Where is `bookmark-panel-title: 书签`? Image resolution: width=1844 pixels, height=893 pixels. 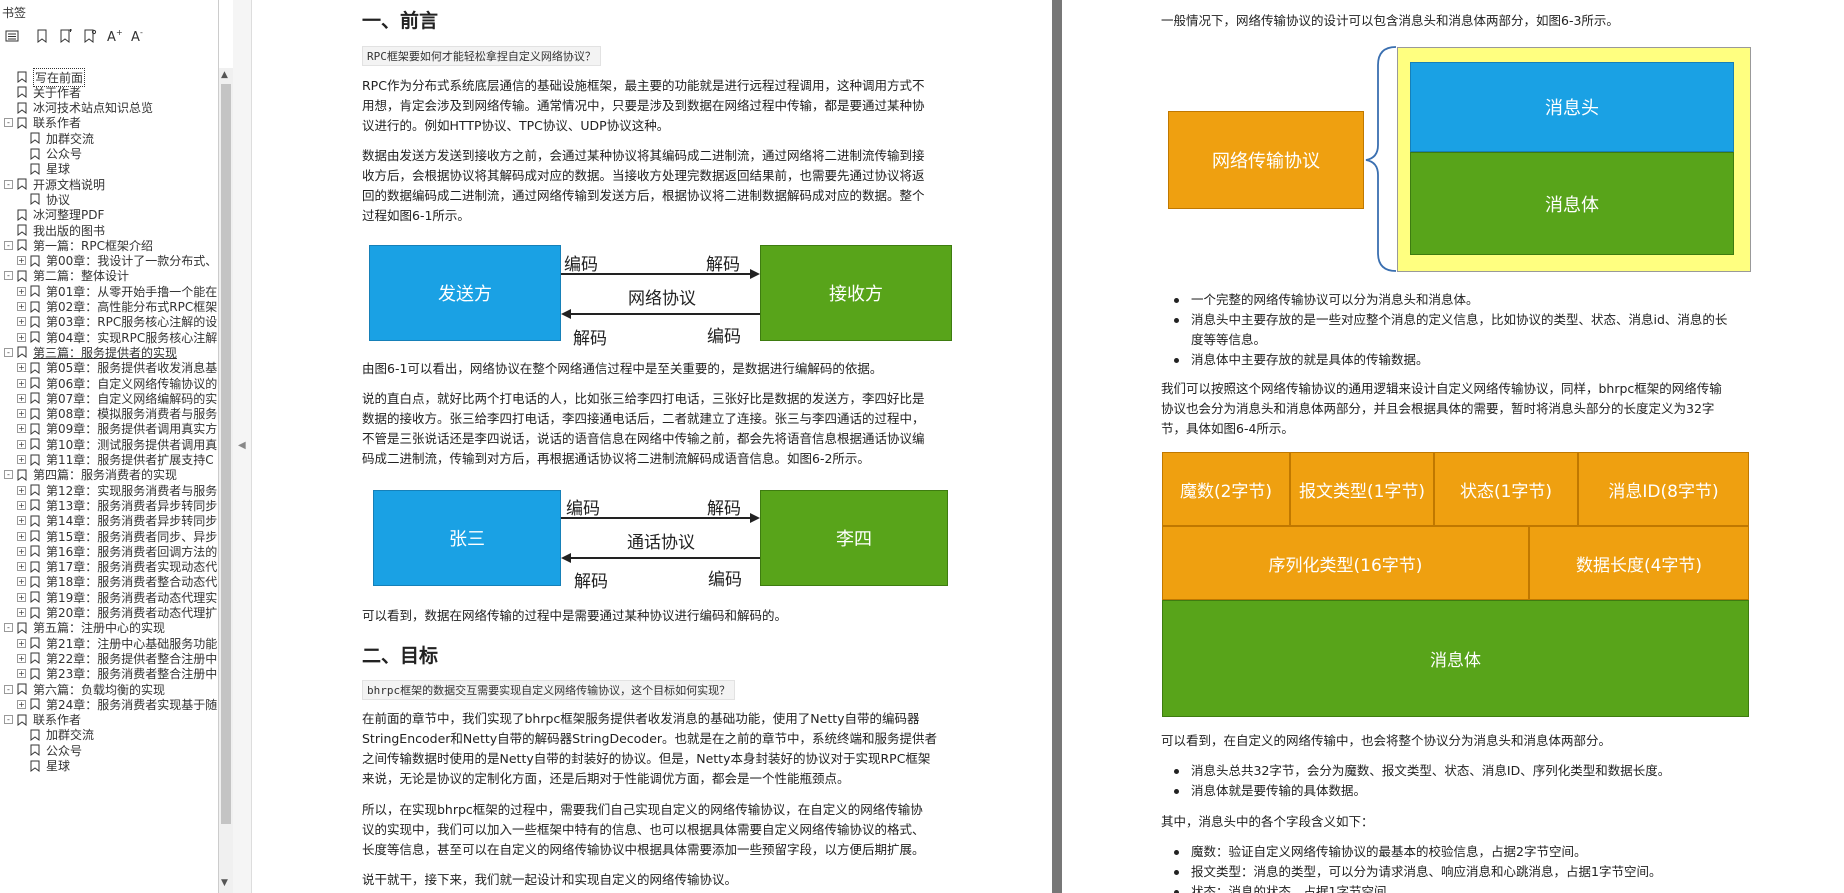
bookmark-panel-title: 书签 is located at coordinates (14, 13).